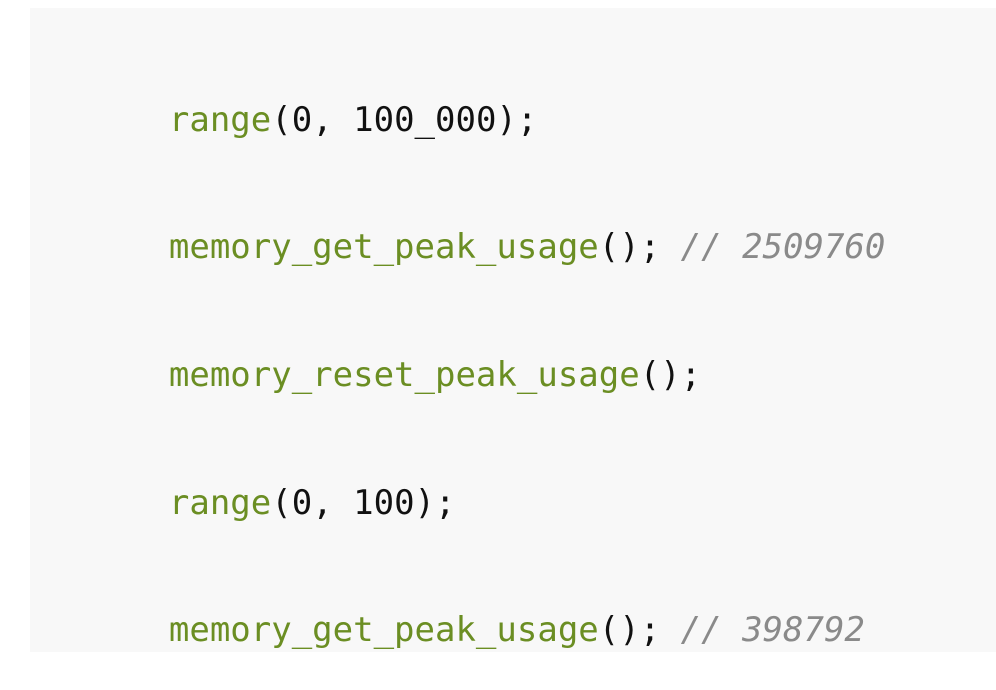 The height and width of the screenshot is (690, 996). I want to click on code-line-2: memory_get_peak_usage(); // 2509760, so click(486, 247).